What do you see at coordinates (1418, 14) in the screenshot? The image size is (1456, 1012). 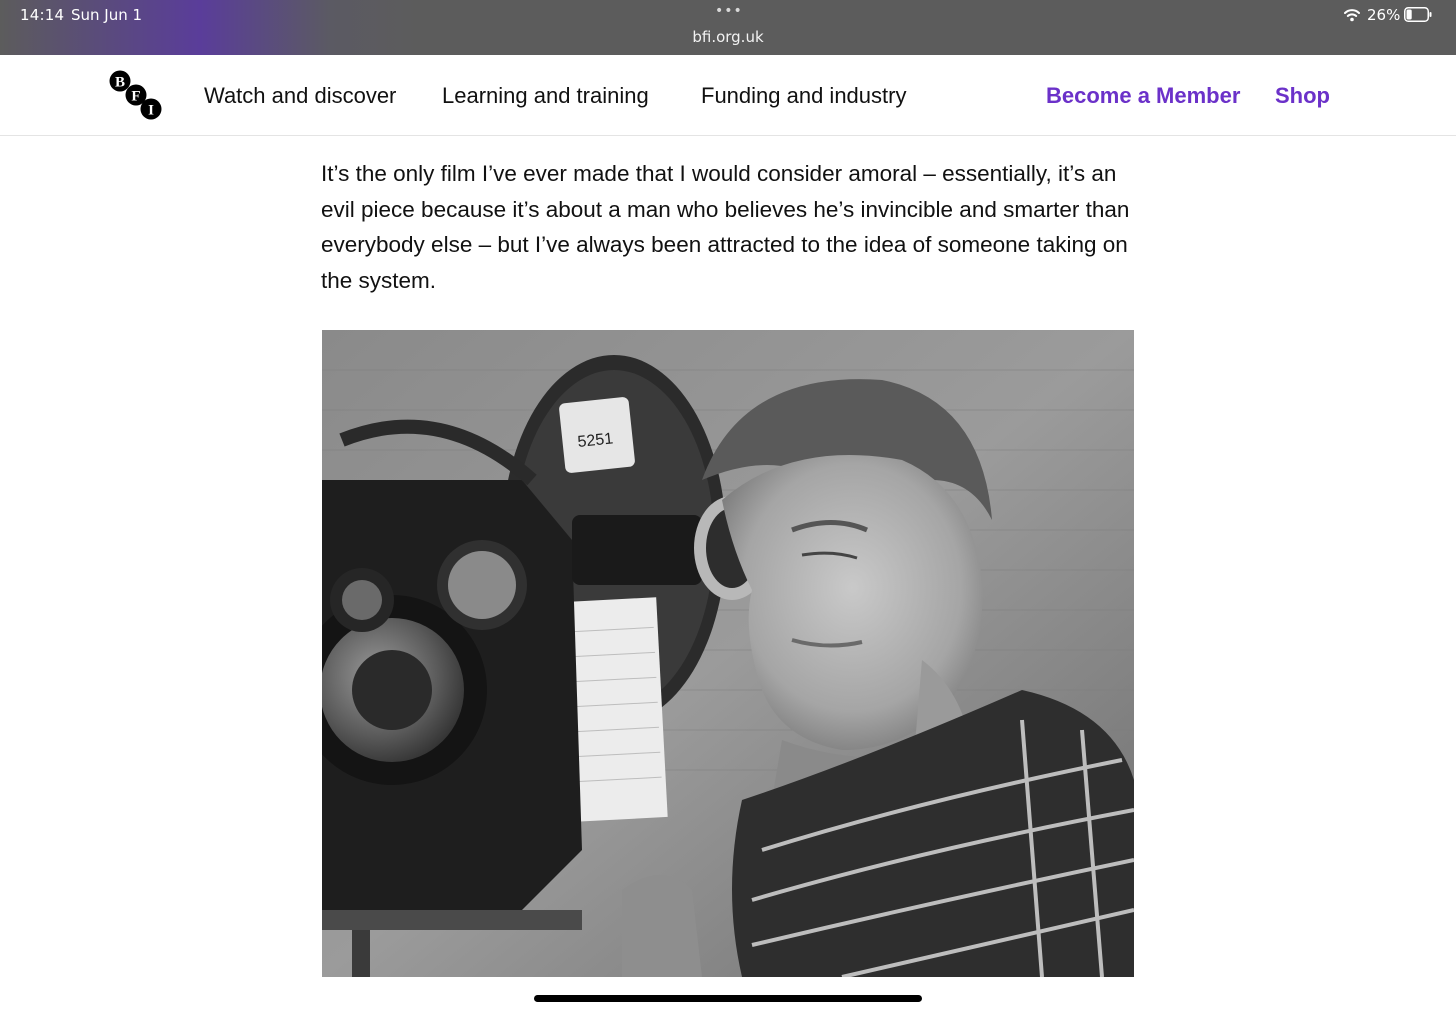 I see `battery-icon` at bounding box center [1418, 14].